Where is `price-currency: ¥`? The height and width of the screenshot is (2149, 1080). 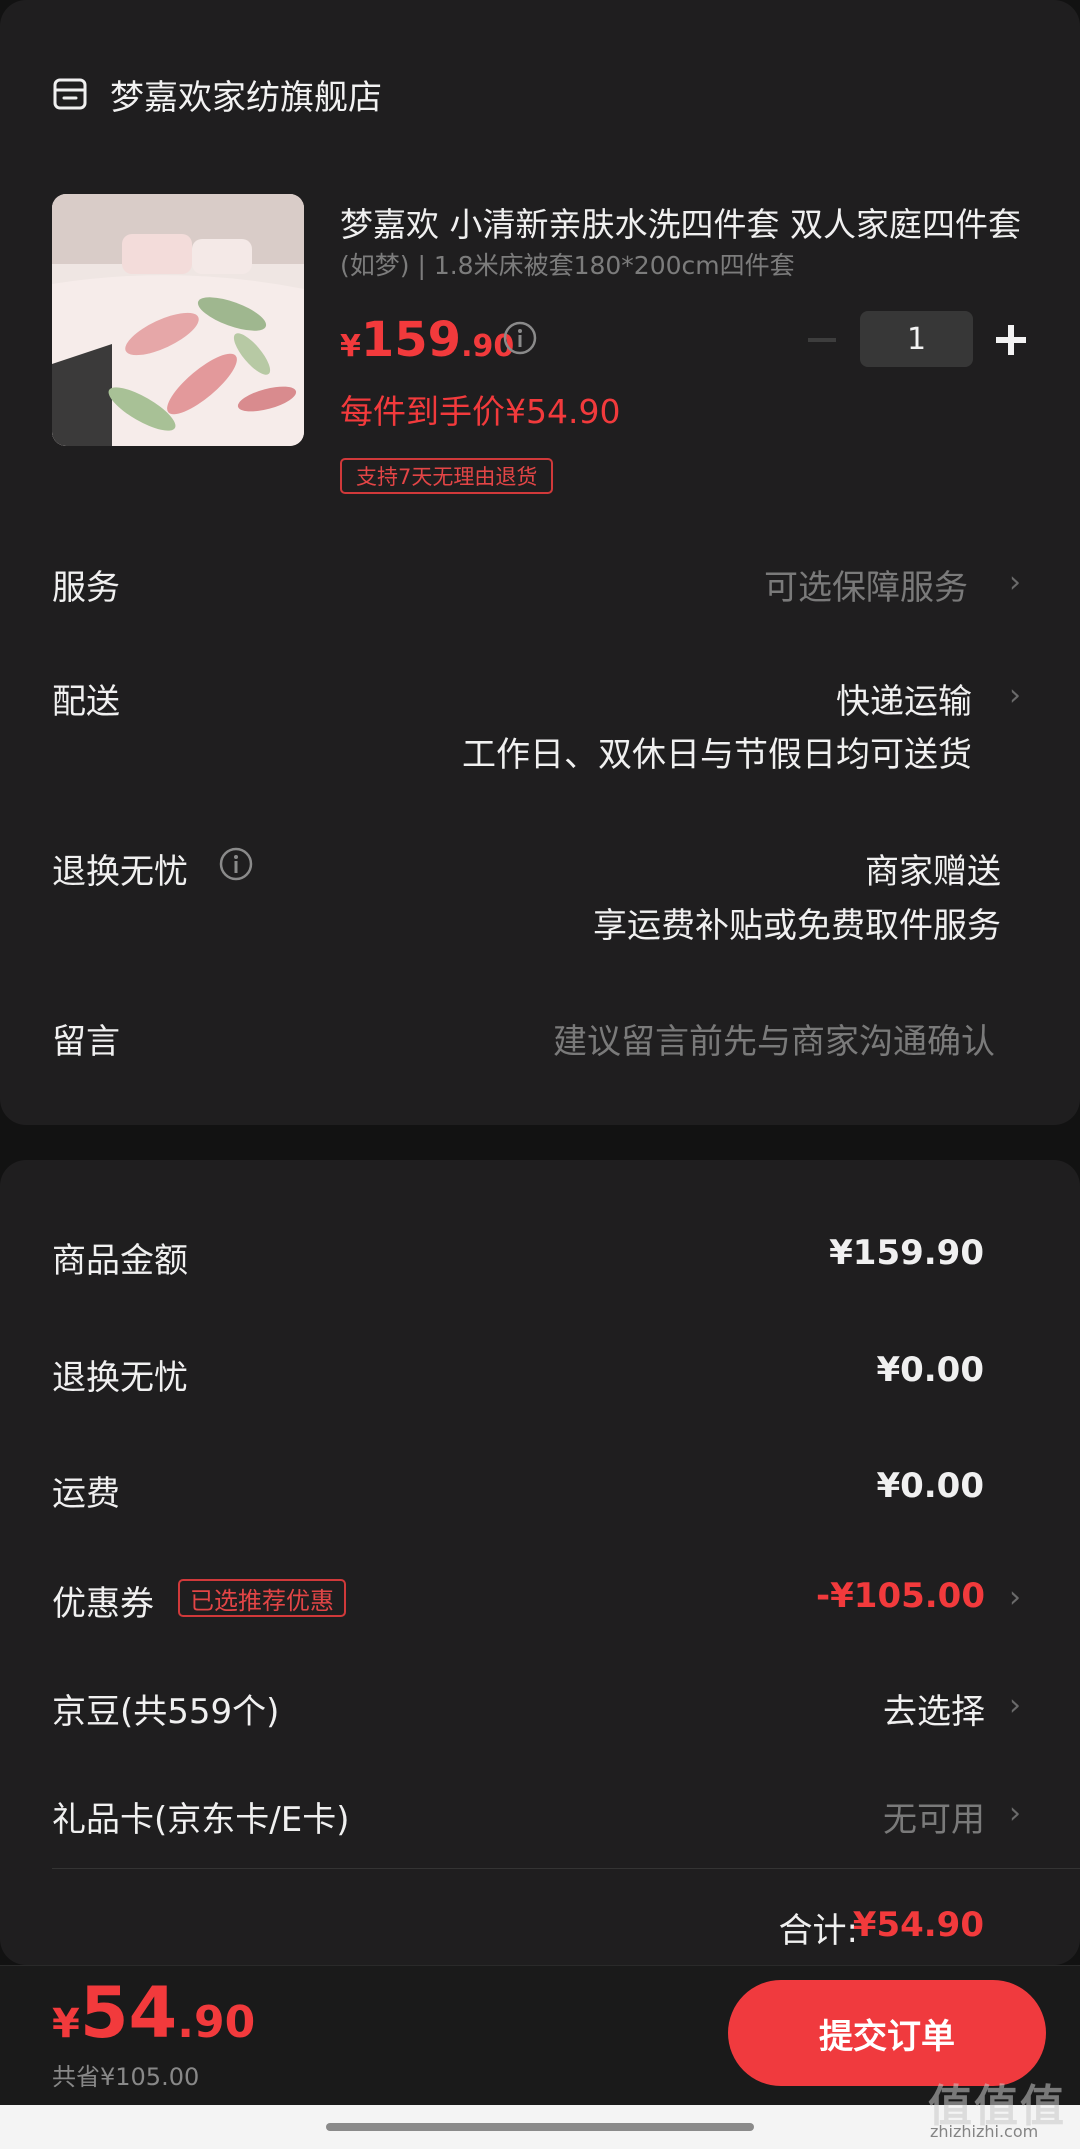 price-currency: ¥ is located at coordinates (350, 346).